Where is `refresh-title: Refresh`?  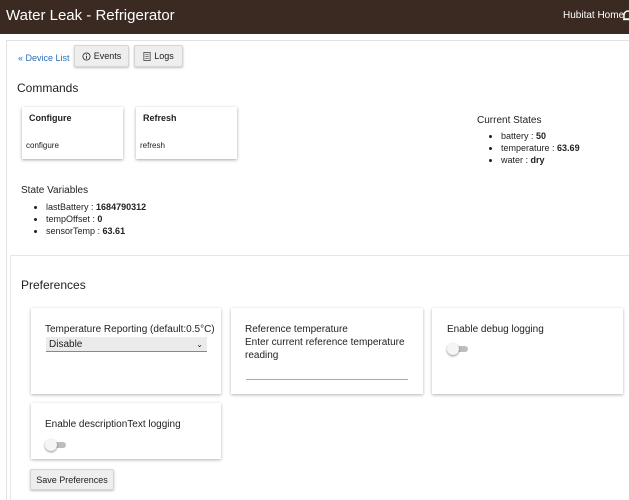
refresh-title: Refresh is located at coordinates (160, 118).